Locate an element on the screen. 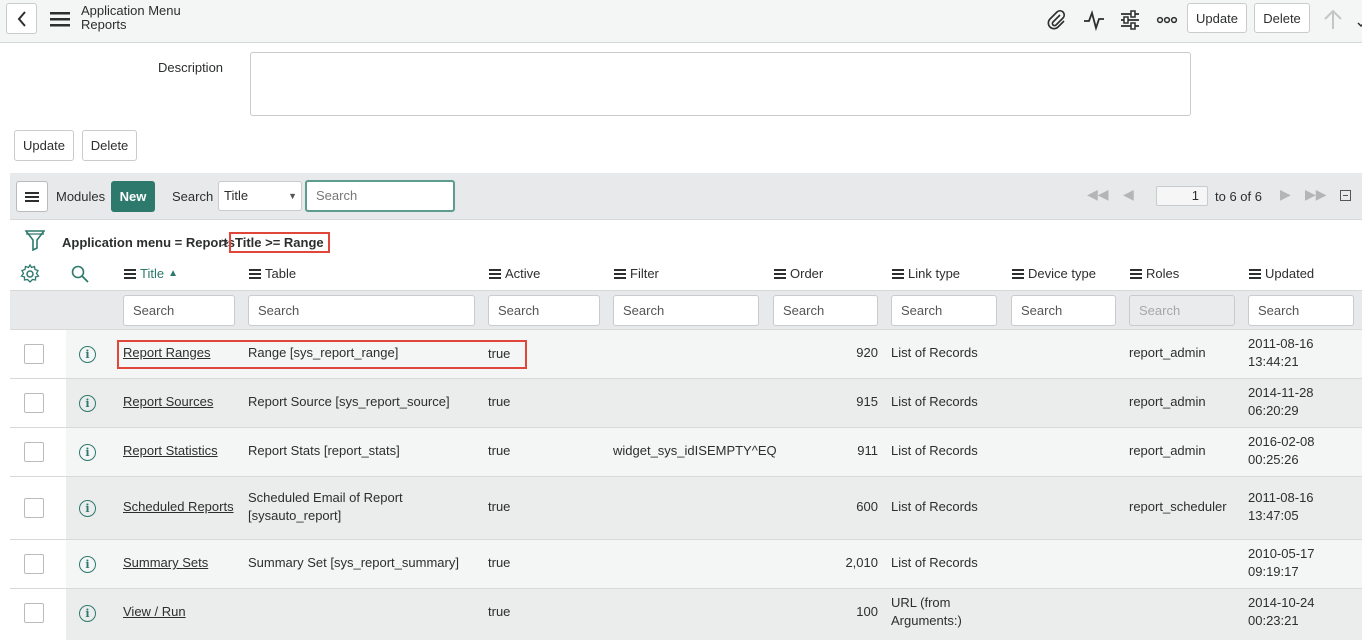 The image size is (1362, 640). paperclip-icon is located at coordinates (1056, 20).